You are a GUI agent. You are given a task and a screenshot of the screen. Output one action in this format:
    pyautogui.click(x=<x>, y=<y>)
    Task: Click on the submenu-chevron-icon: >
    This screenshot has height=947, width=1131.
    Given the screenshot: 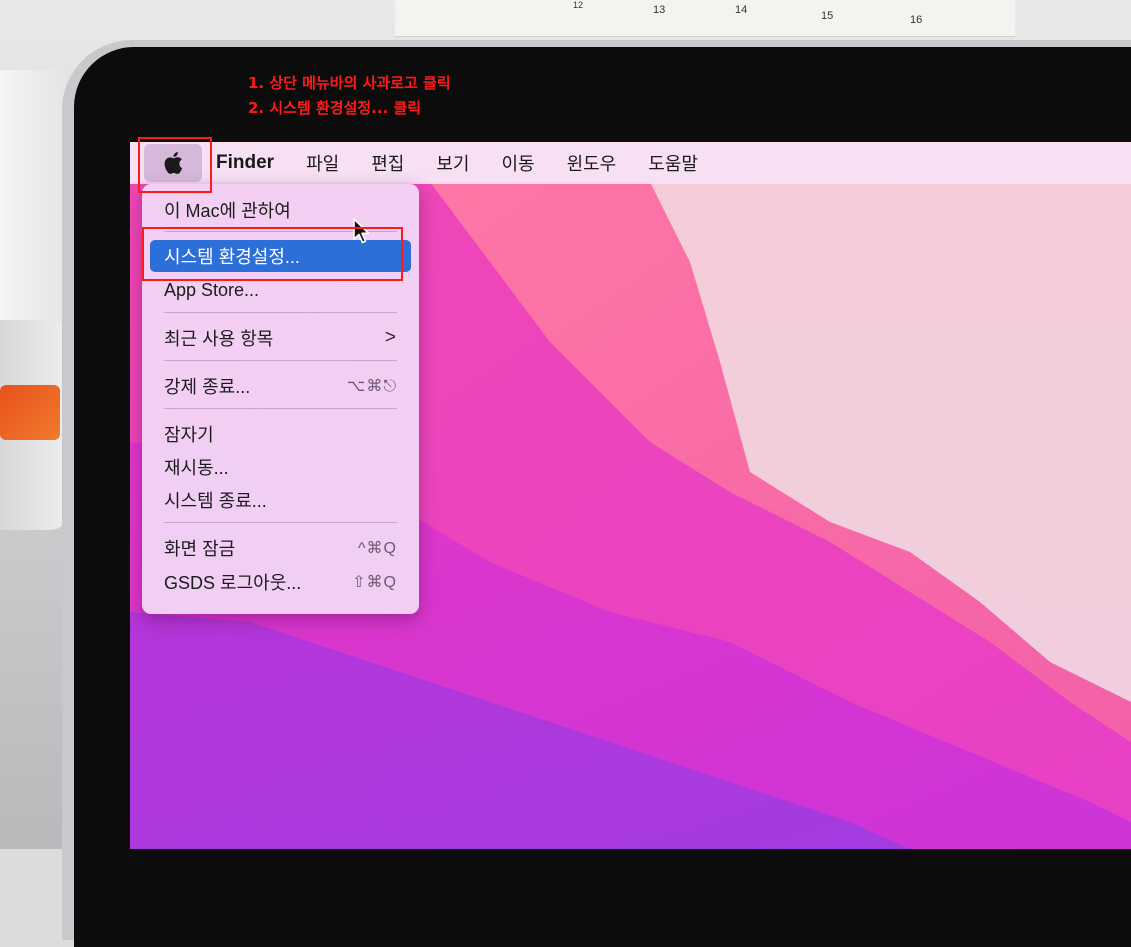 What is the action you would take?
    pyautogui.click(x=390, y=337)
    